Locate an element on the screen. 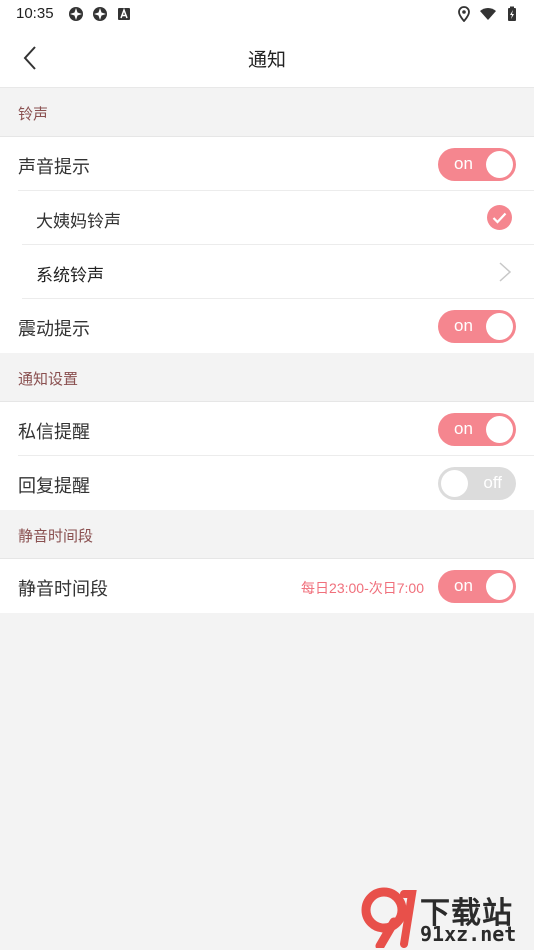  page-title: 通知 is located at coordinates (266, 60).